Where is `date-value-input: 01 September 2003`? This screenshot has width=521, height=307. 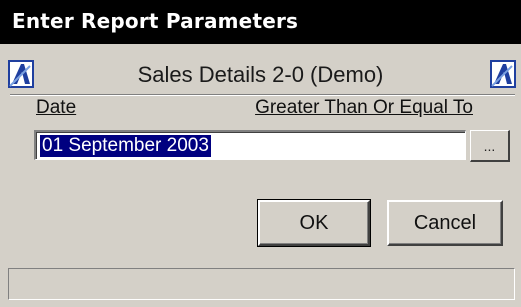
date-value-input: 01 September 2003 is located at coordinates (250, 145).